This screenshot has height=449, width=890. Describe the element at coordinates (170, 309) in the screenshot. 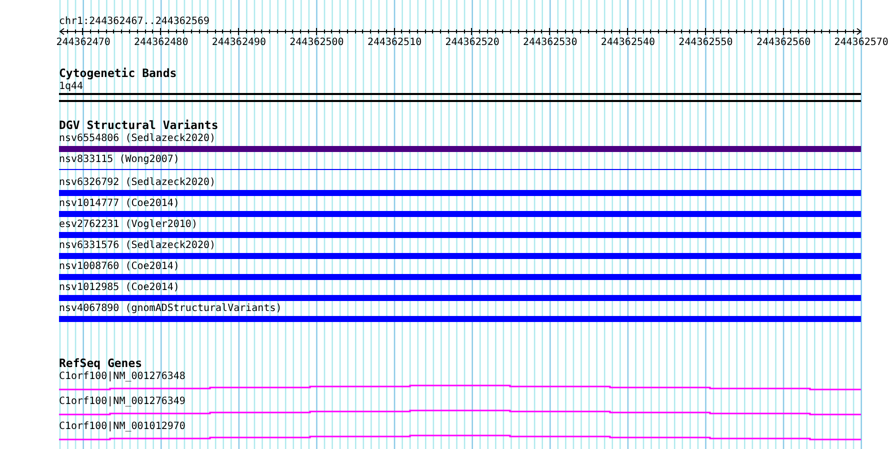

I see `feature-label: nsv4067890 (gnomADStructuralVariants)` at that location.